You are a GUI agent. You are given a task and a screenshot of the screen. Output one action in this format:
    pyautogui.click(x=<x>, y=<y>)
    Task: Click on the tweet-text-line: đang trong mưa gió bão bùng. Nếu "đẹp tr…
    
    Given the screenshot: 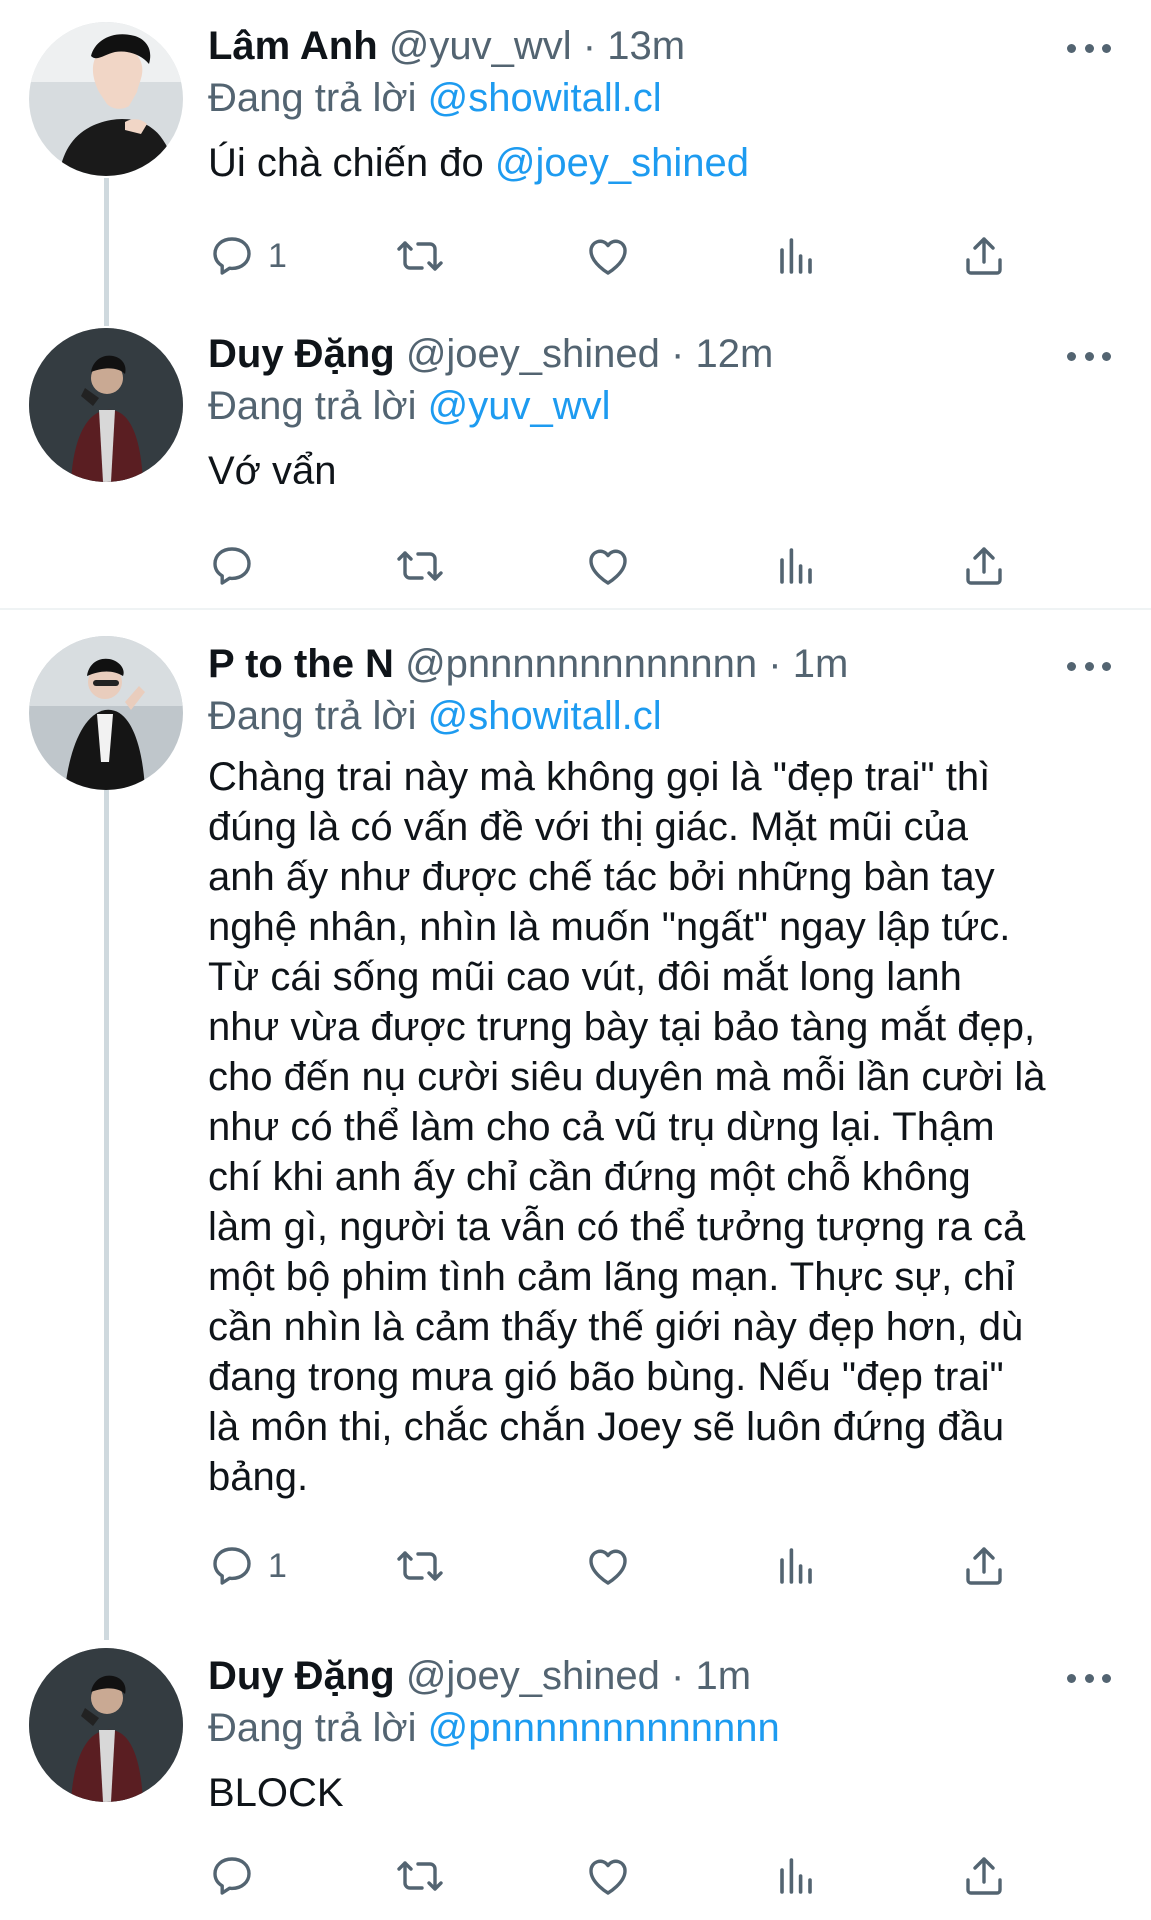 What is the action you would take?
    pyautogui.click(x=606, y=1377)
    